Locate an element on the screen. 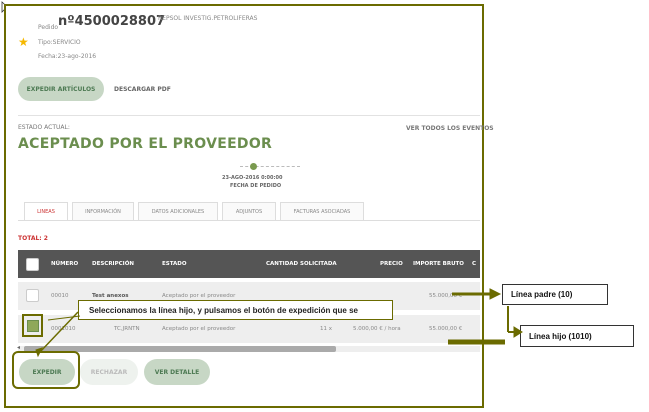  rechazar-button: RECHAZAR is located at coordinates (109, 372).